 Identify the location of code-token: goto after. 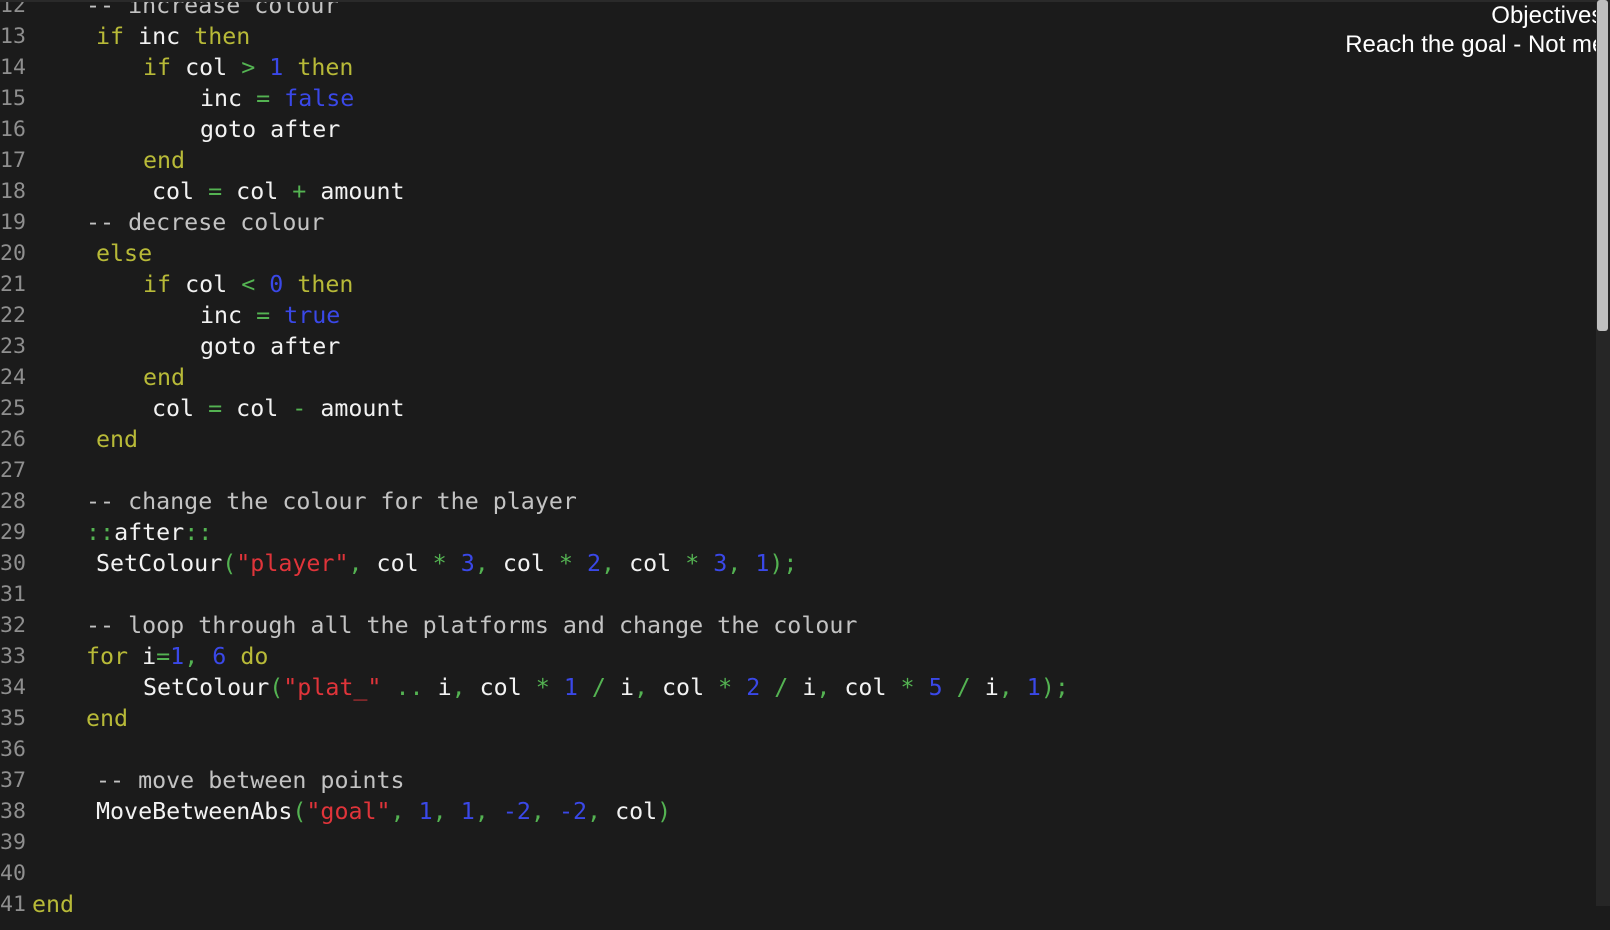
(270, 346).